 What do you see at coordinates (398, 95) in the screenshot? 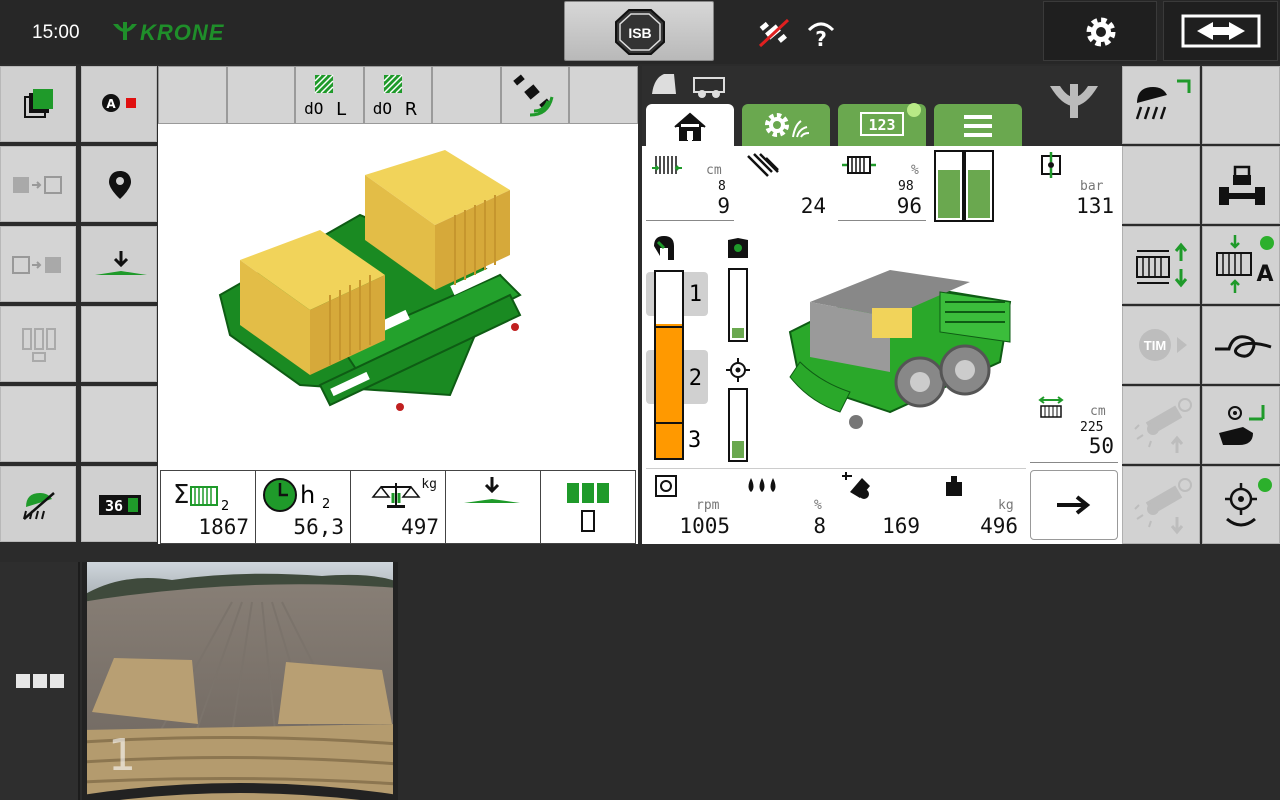
I see `right-pedal-button: dO R` at bounding box center [398, 95].